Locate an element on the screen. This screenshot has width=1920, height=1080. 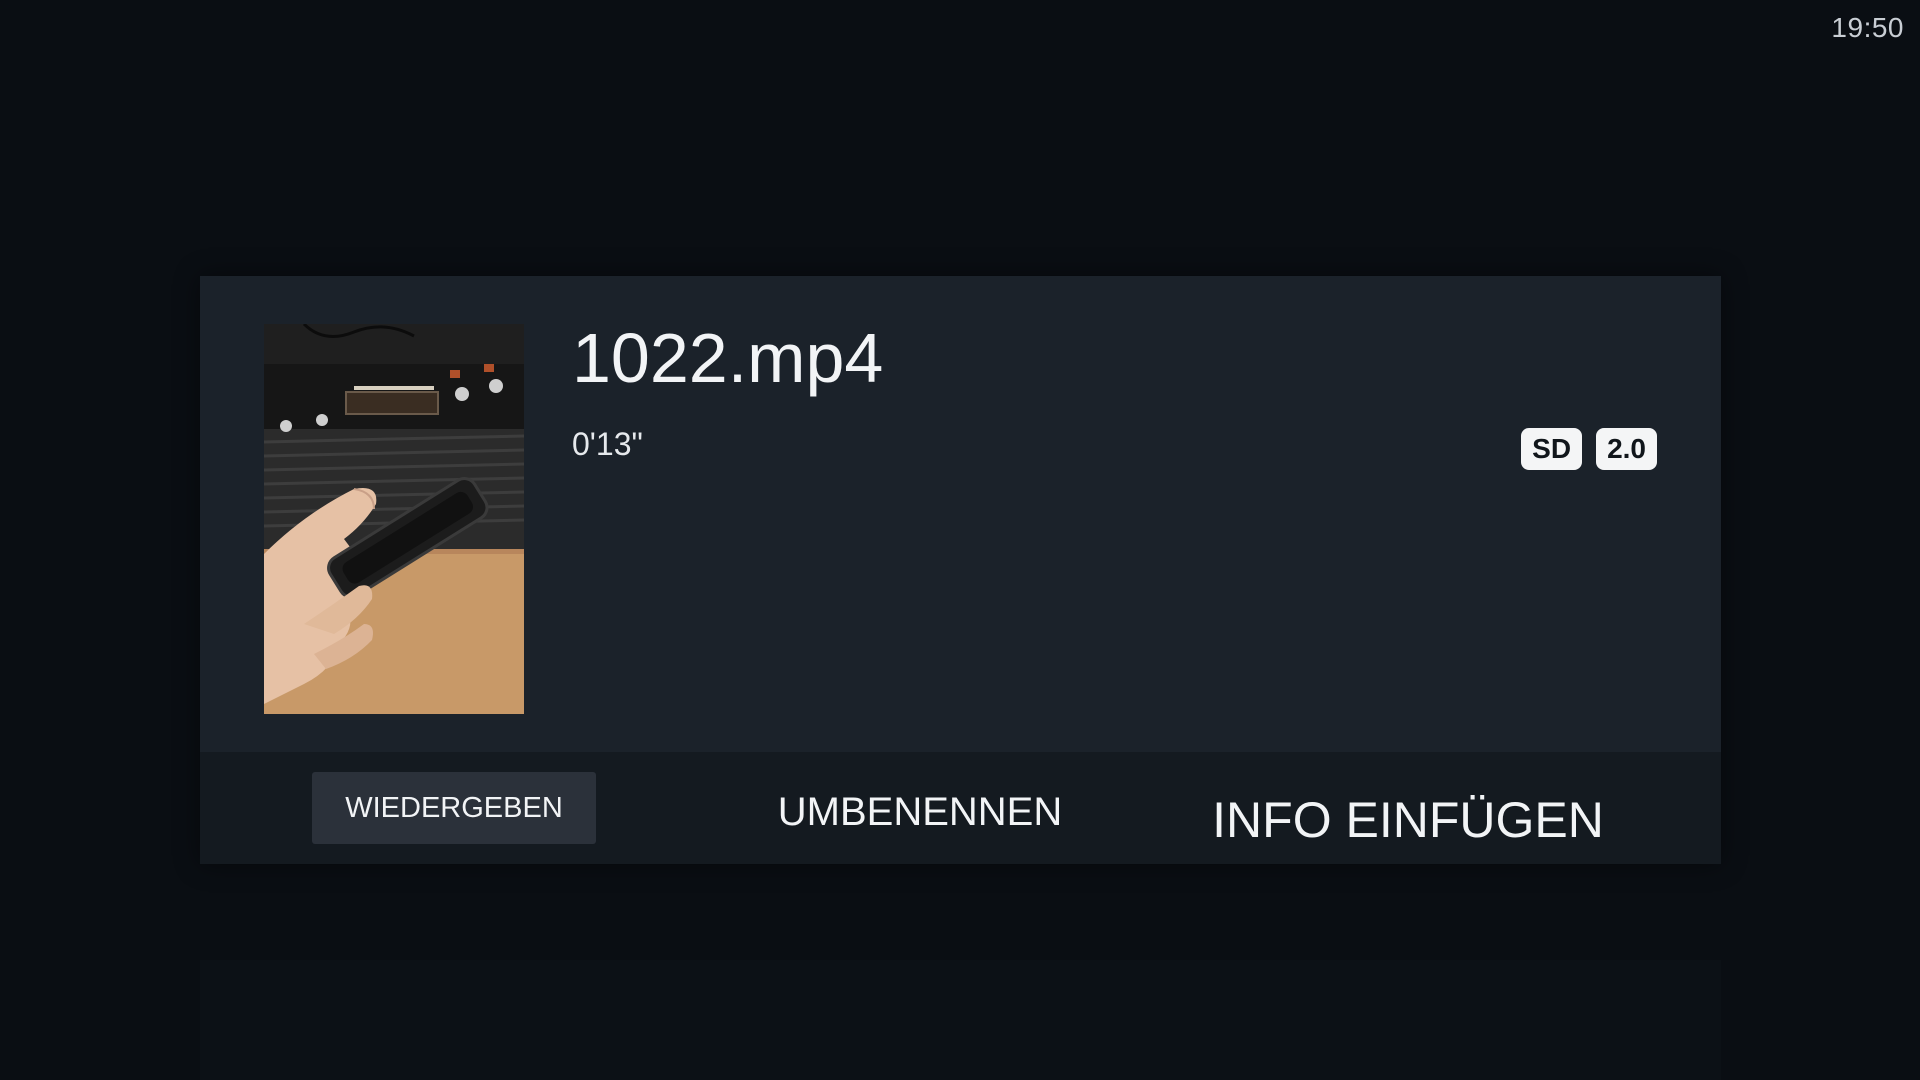
rename-button: UMBENENNEN is located at coordinates (920, 812).